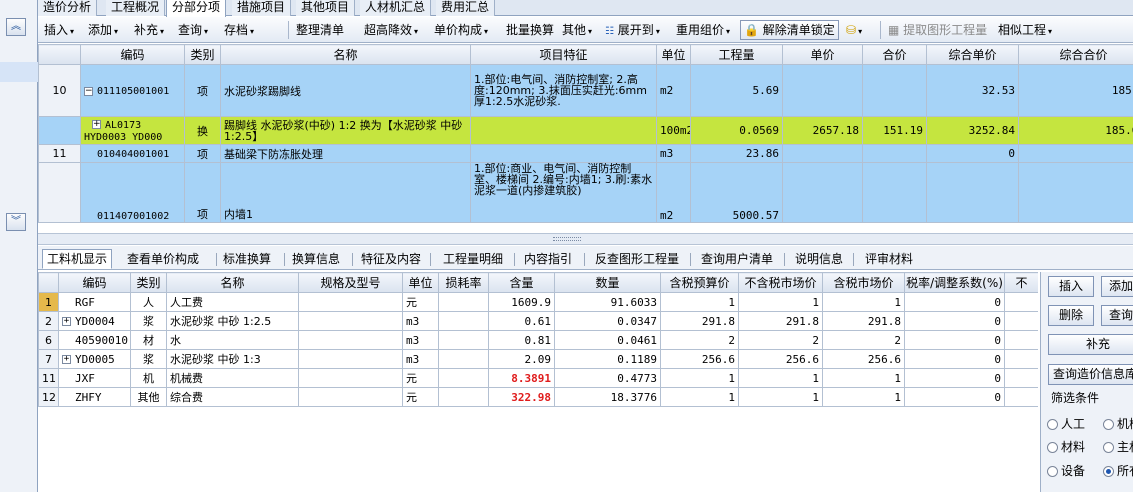 The height and width of the screenshot is (492, 1133). I want to click on filter-option-all: 所有, so click(1118, 470).